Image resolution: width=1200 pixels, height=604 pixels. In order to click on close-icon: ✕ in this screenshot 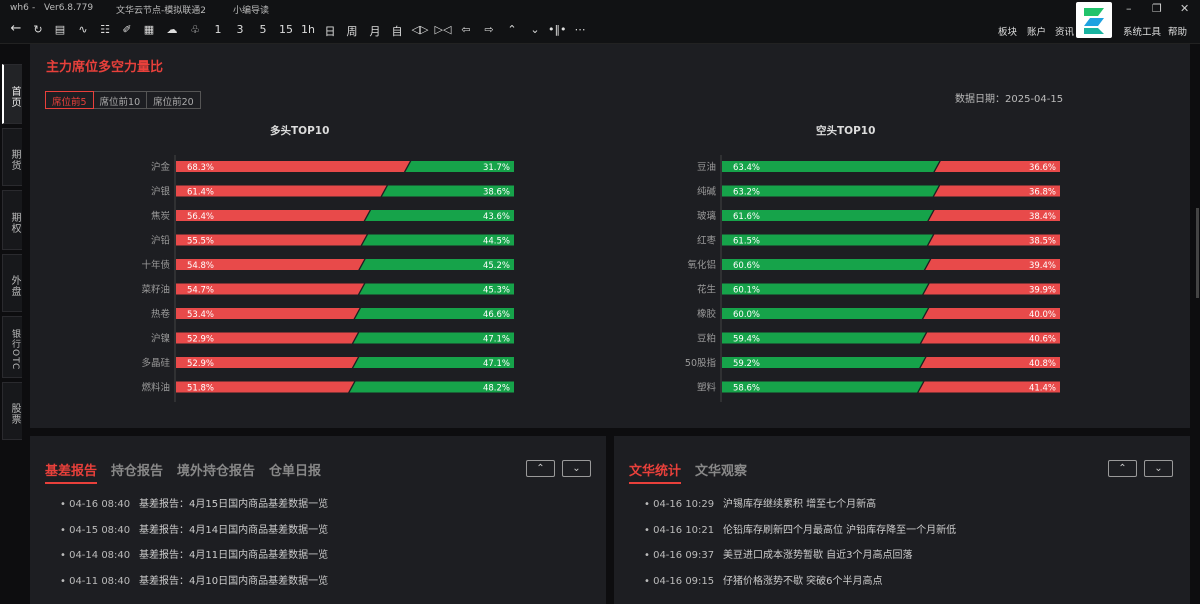, I will do `click(1184, 8)`.